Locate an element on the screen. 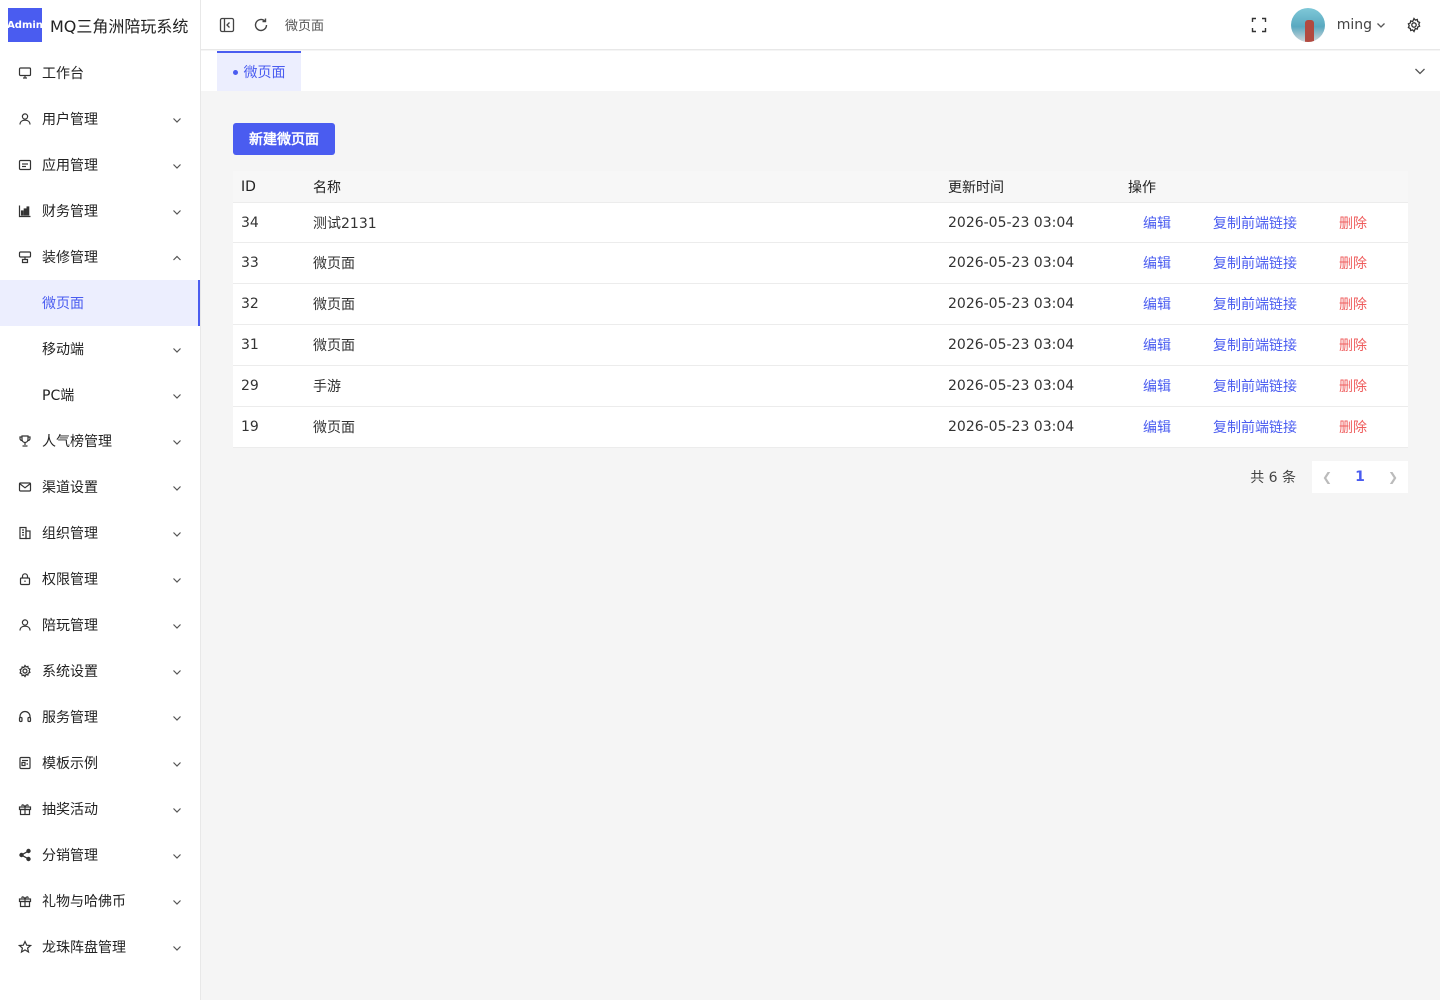 The width and height of the screenshot is (1440, 1000). sidebar-item-18: 礼物与哈佛币 is located at coordinates (100, 901).